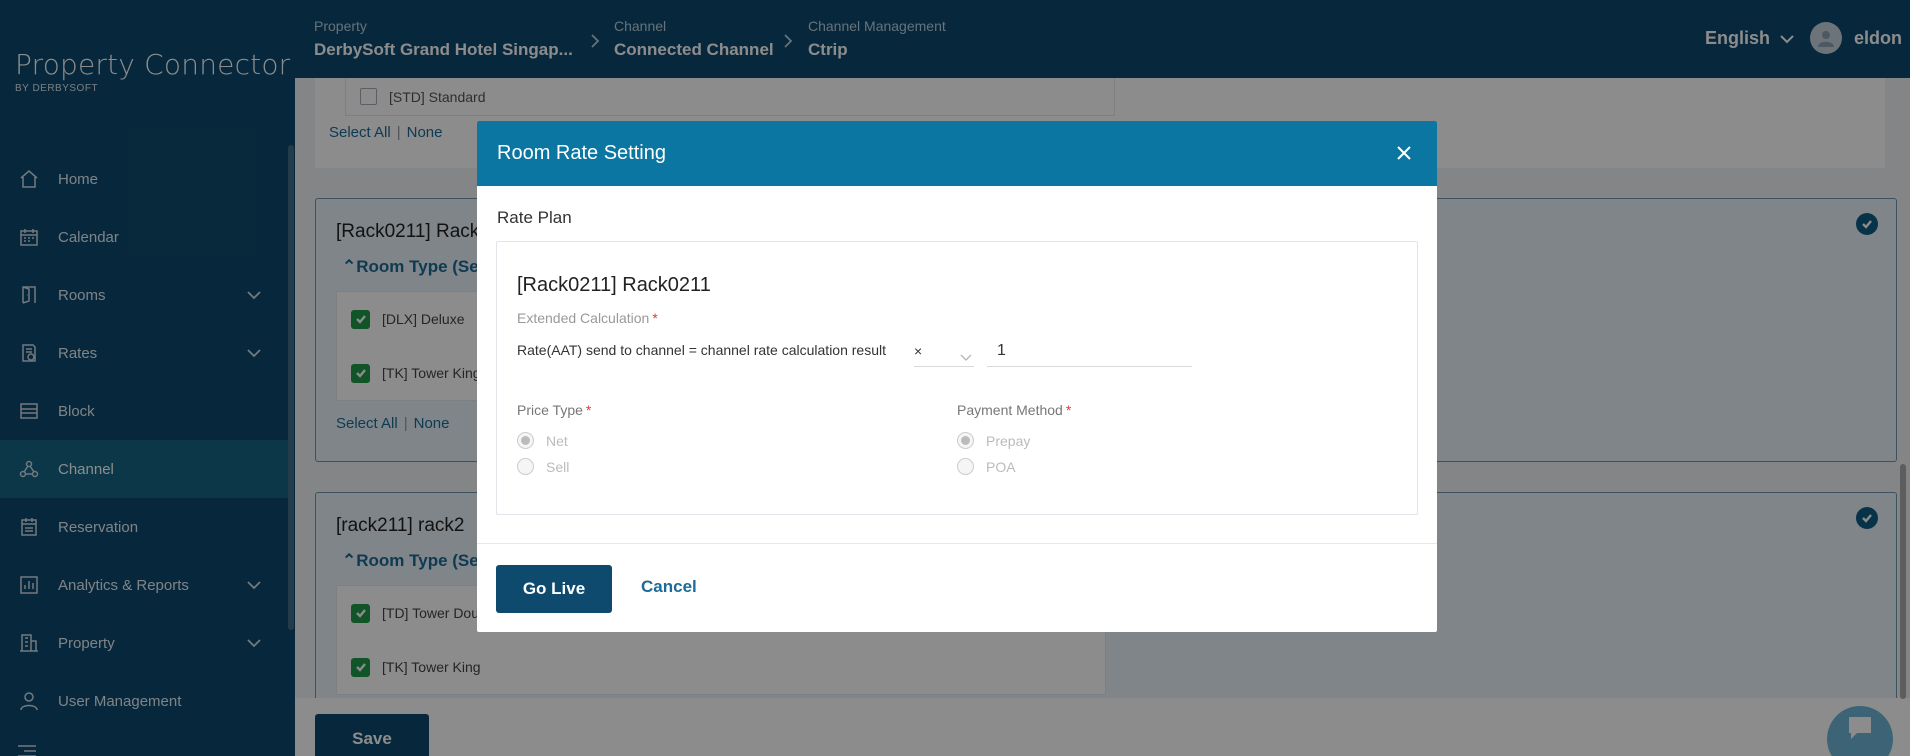 This screenshot has width=1910, height=756. I want to click on radio-label: Sell, so click(558, 466).